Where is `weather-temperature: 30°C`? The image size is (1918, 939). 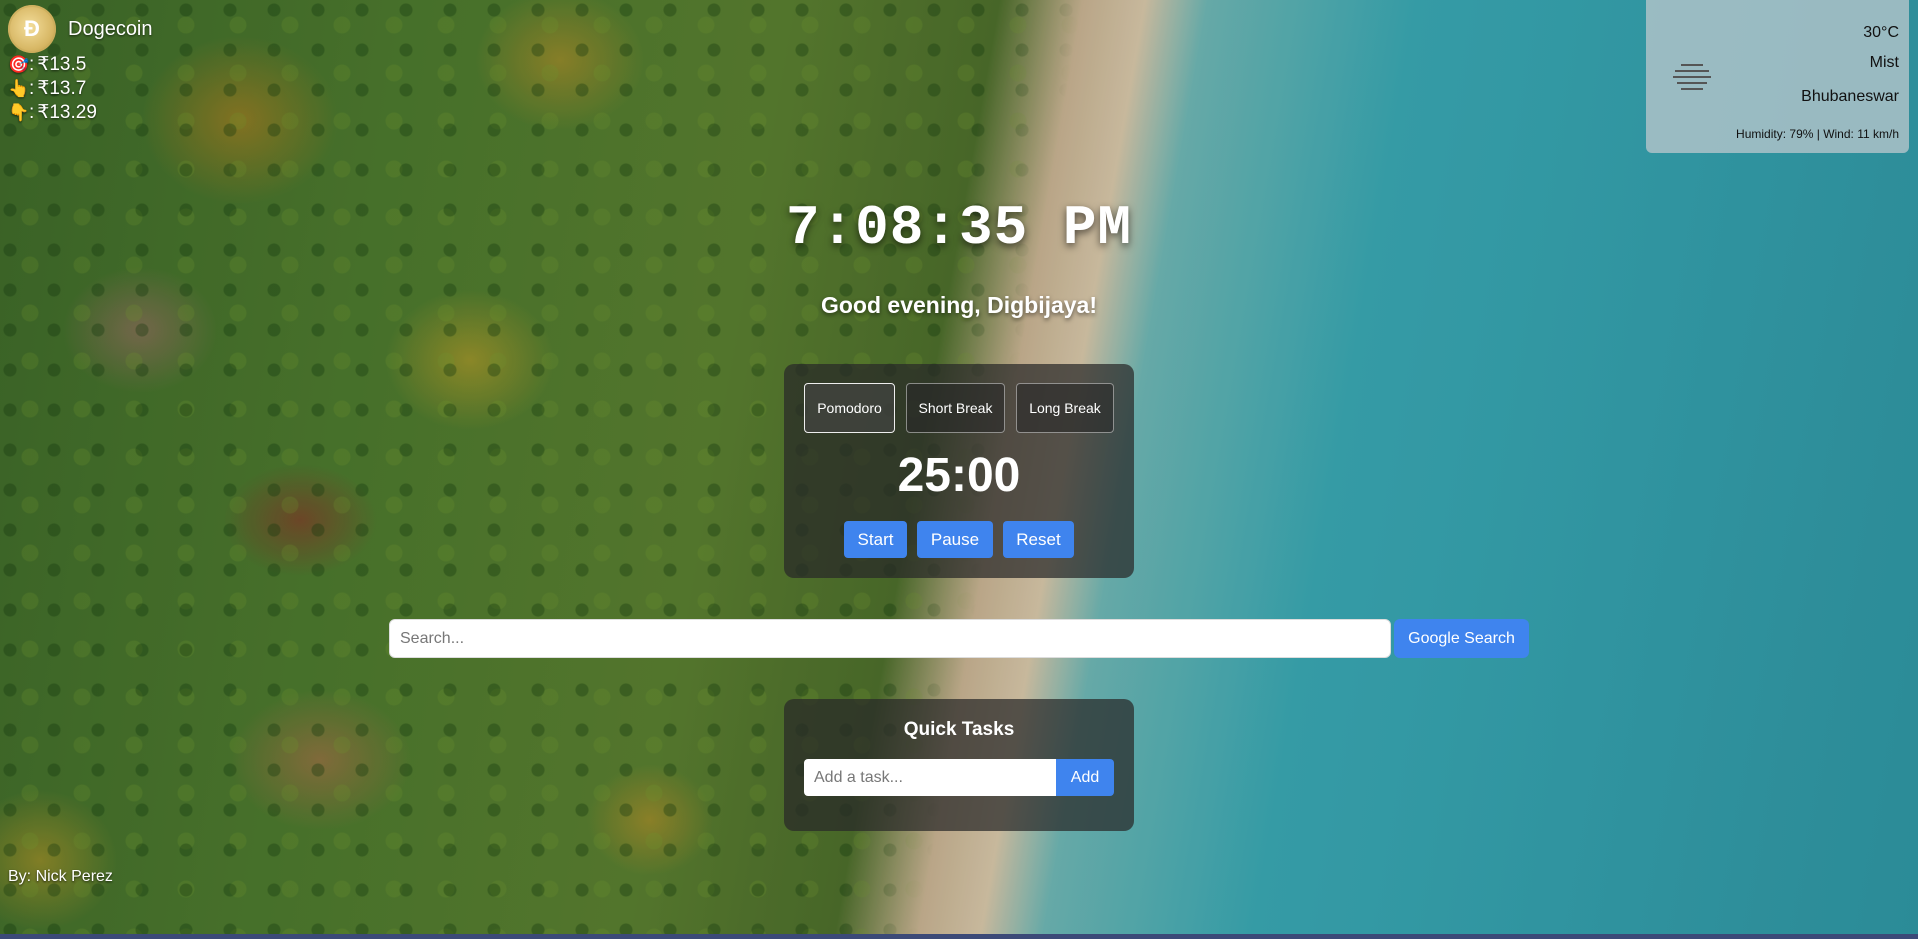
weather-temperature: 30°C is located at coordinates (1881, 32).